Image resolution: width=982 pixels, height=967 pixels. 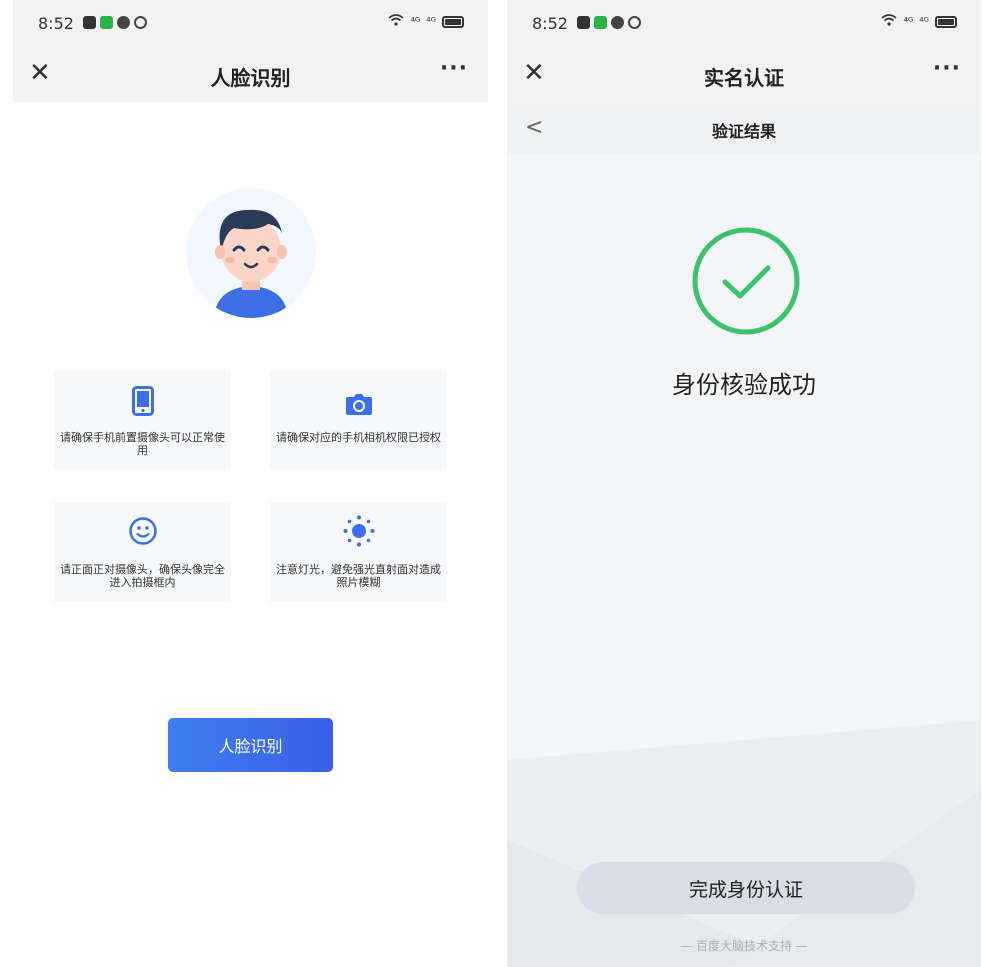 What do you see at coordinates (359, 533) in the screenshot?
I see `sun-icon` at bounding box center [359, 533].